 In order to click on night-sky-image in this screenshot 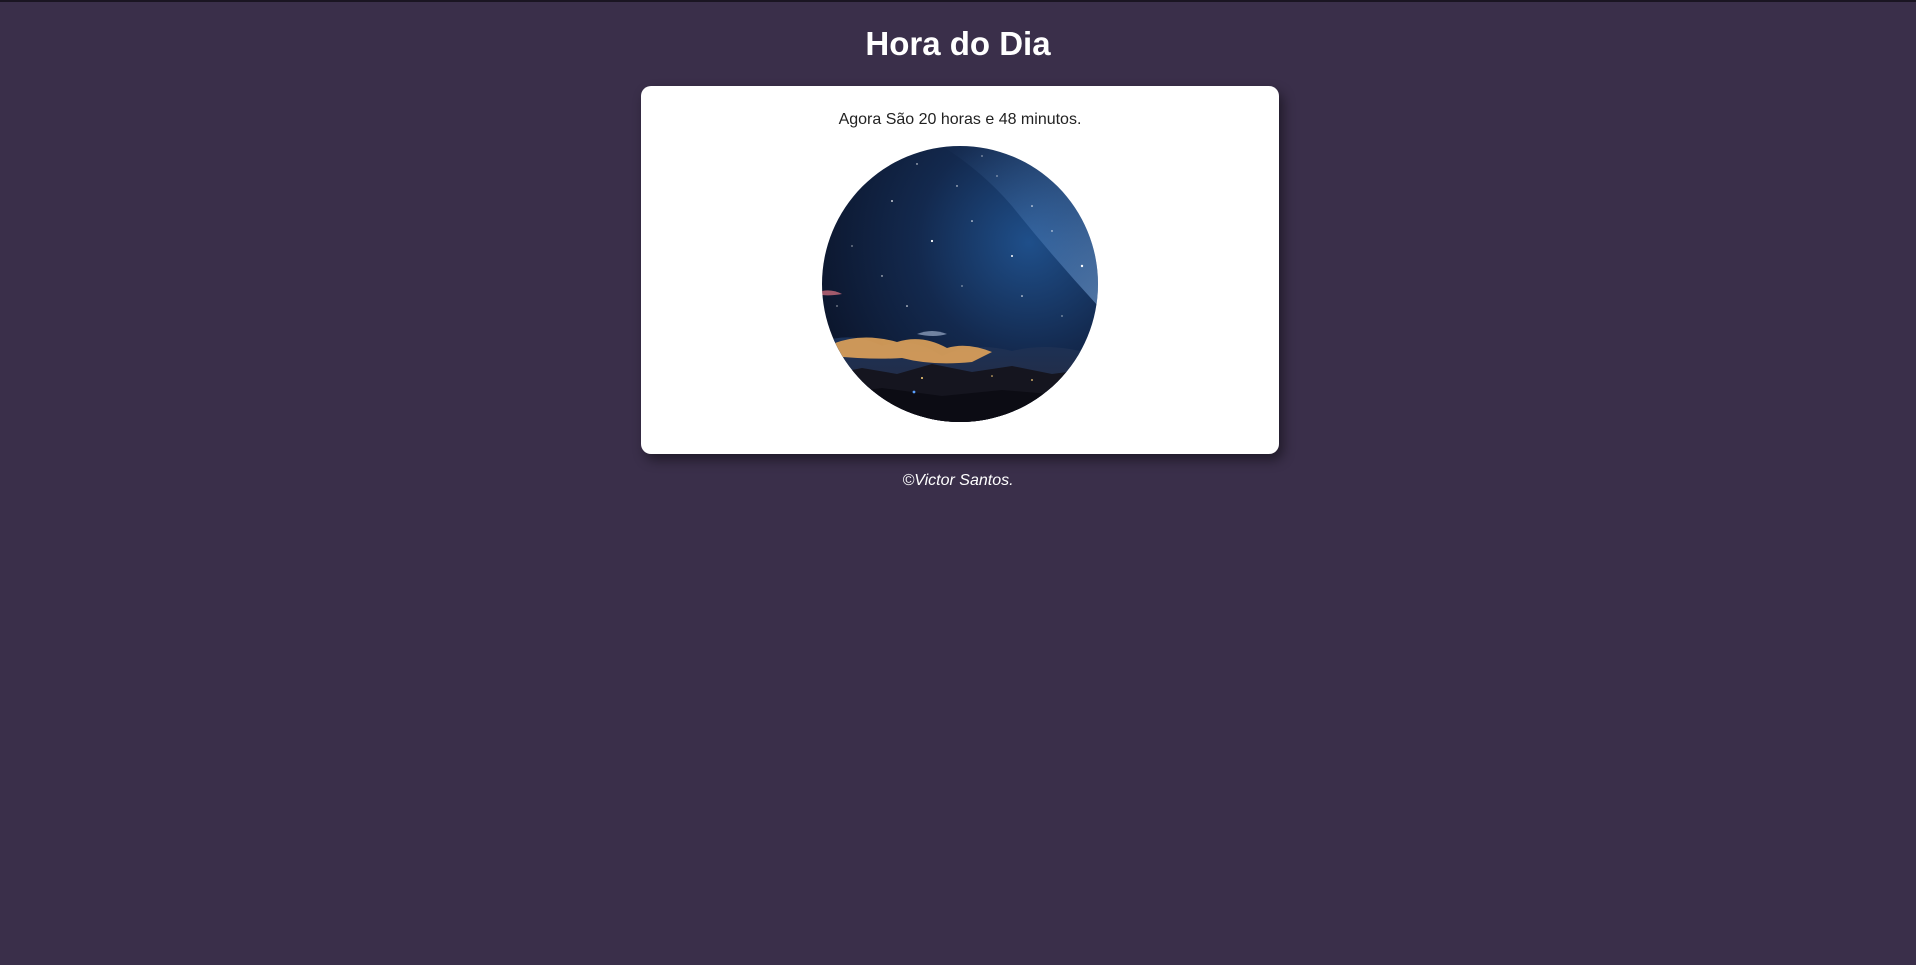, I will do `click(960, 284)`.